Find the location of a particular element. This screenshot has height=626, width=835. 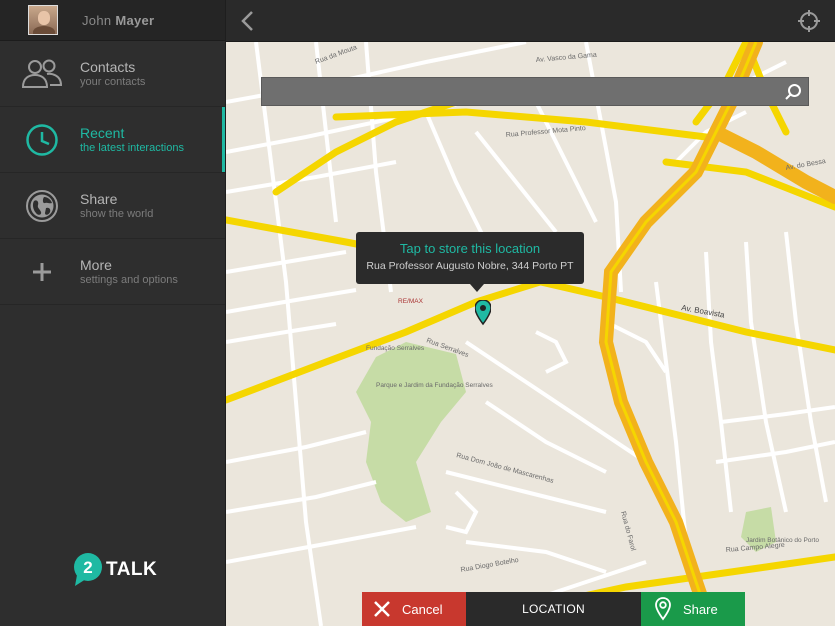

globe-icon is located at coordinates (40, 206).